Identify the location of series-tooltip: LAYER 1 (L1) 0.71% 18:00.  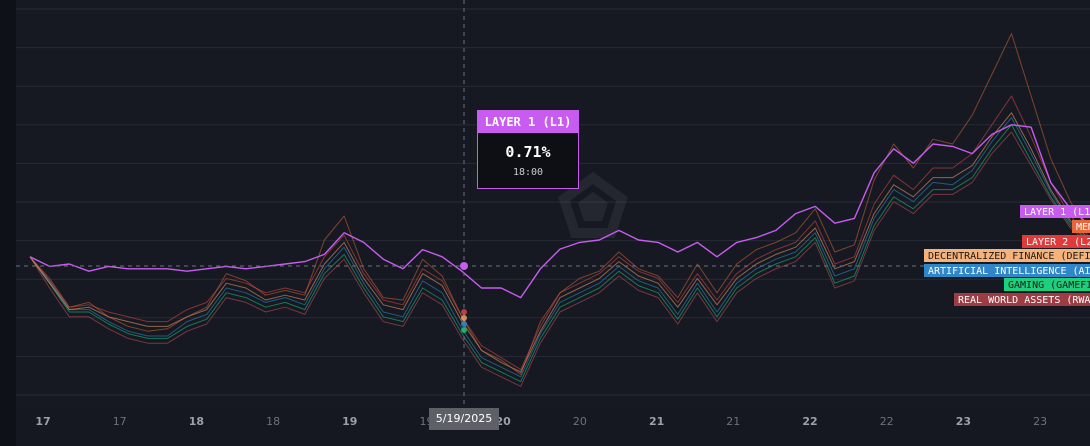
(528, 149).